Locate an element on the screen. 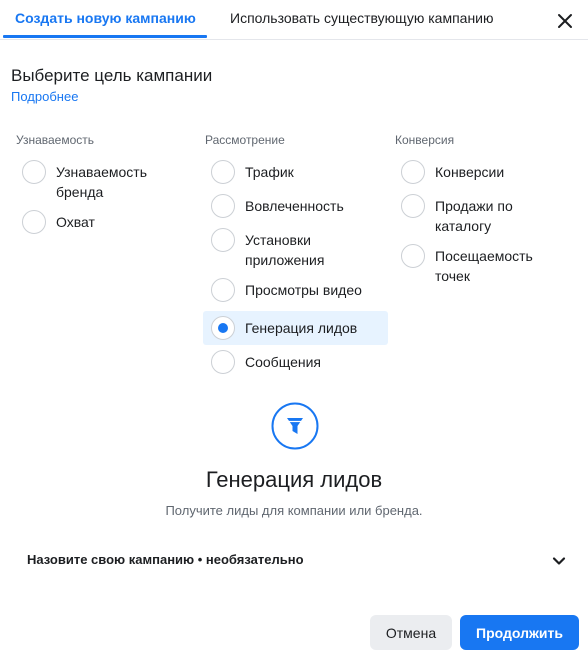 This screenshot has height=659, width=588. active-tab-indicator is located at coordinates (105, 36).